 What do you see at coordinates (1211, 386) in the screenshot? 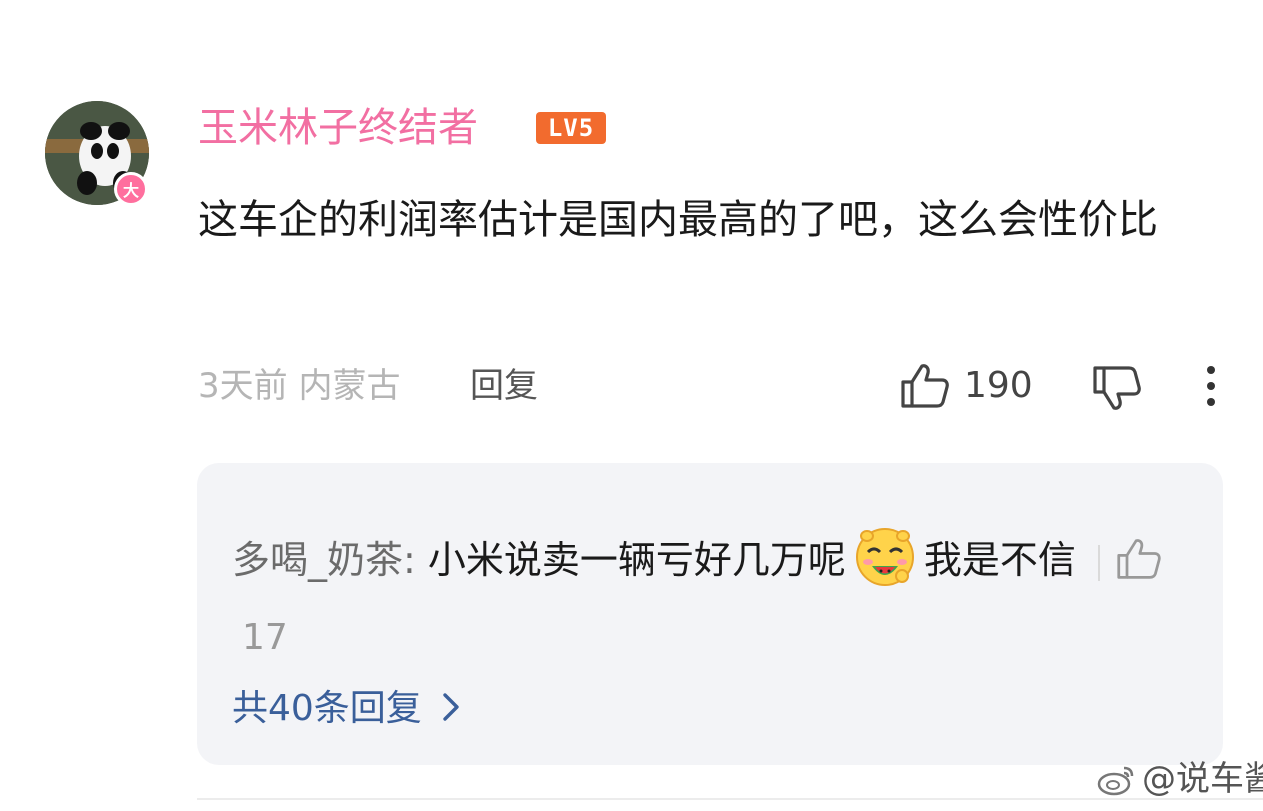
I see `more-options-icon` at bounding box center [1211, 386].